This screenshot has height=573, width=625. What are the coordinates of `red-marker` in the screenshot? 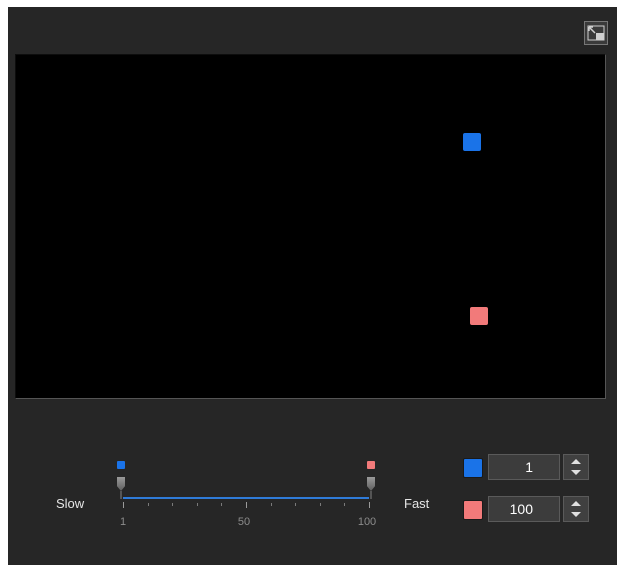 It's located at (479, 316).